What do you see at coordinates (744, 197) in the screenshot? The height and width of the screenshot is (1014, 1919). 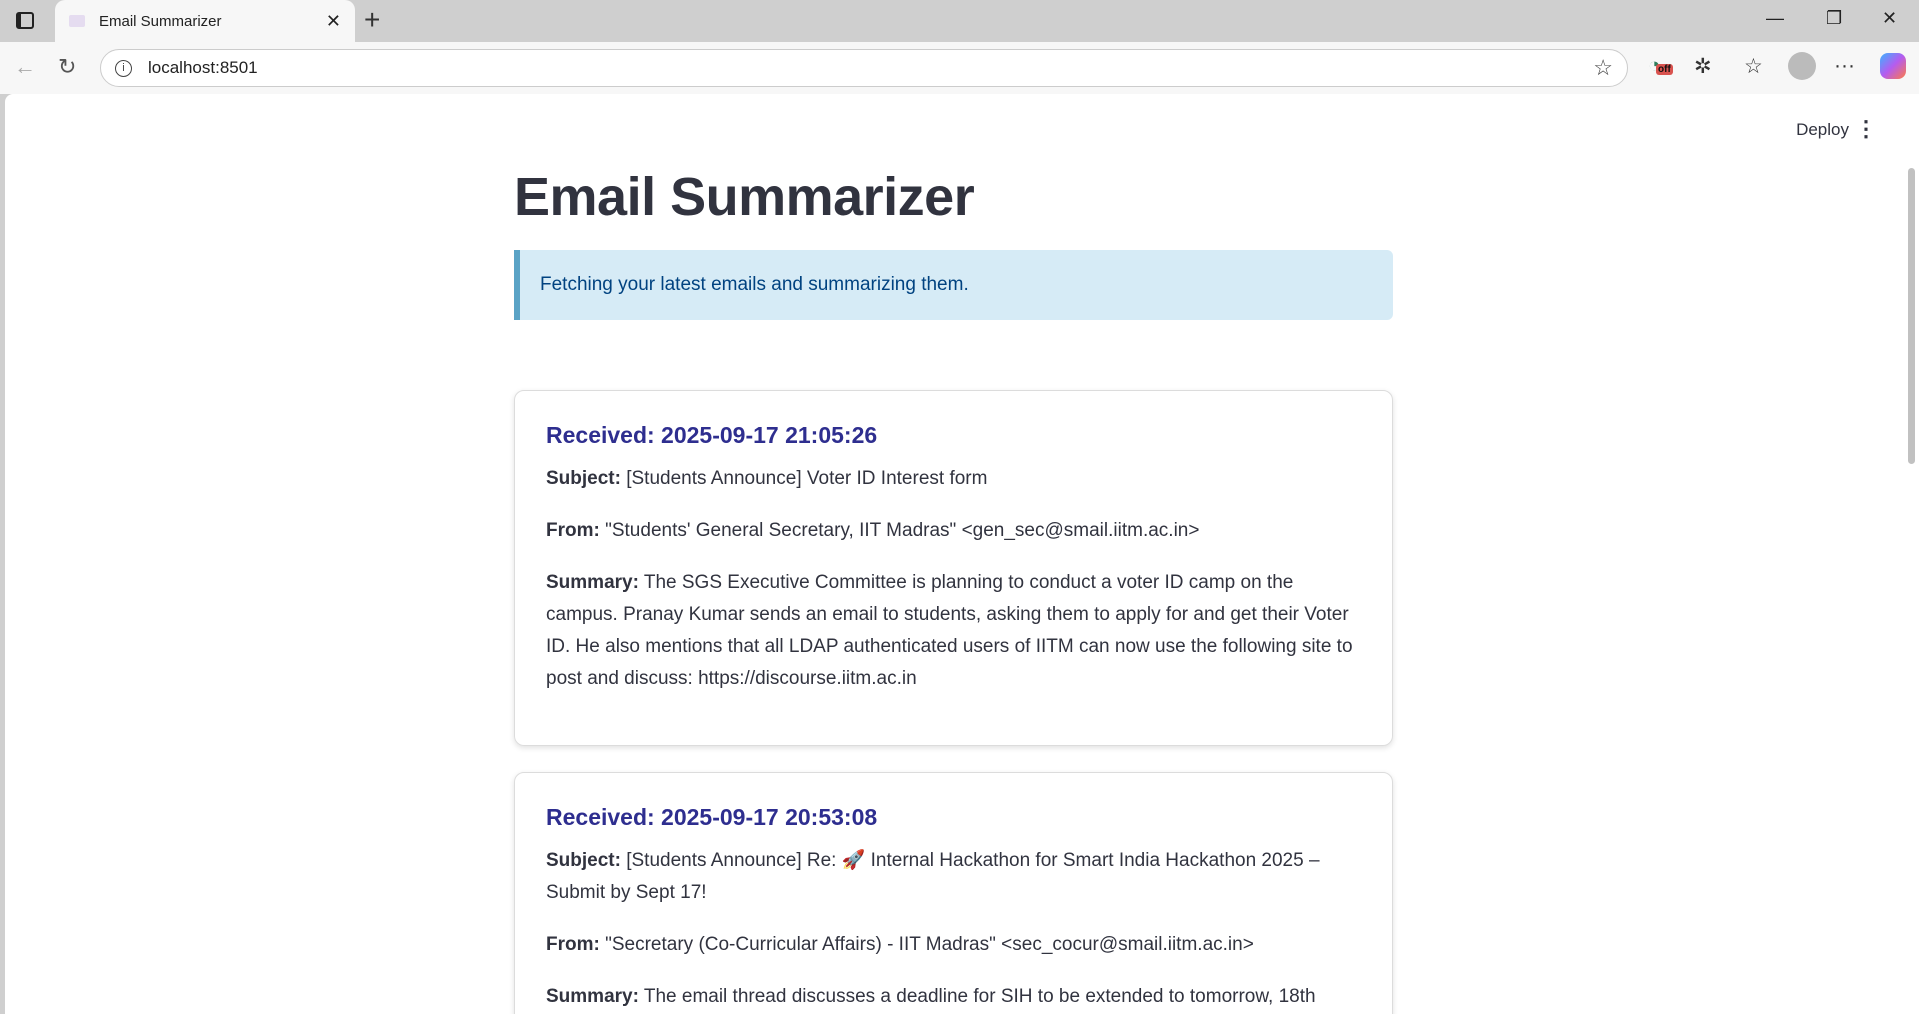 I see `page-title: Email Summarizer` at bounding box center [744, 197].